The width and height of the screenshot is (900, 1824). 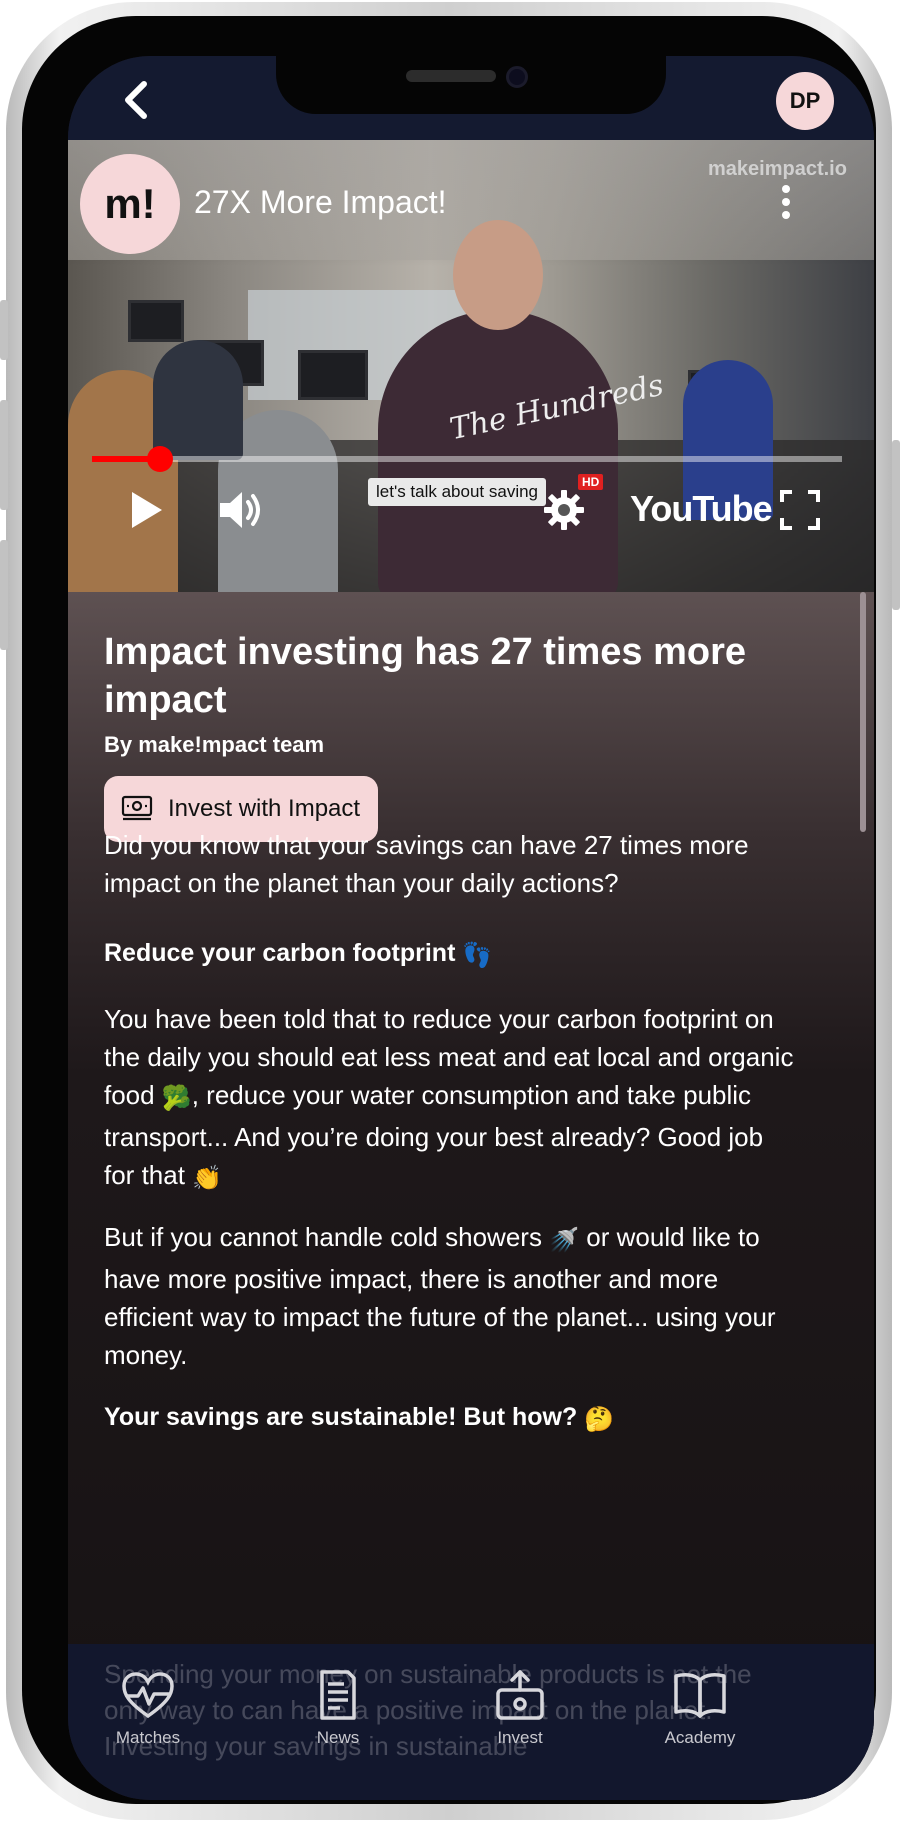 I want to click on heart-pulse-icon, so click(x=148, y=1695).